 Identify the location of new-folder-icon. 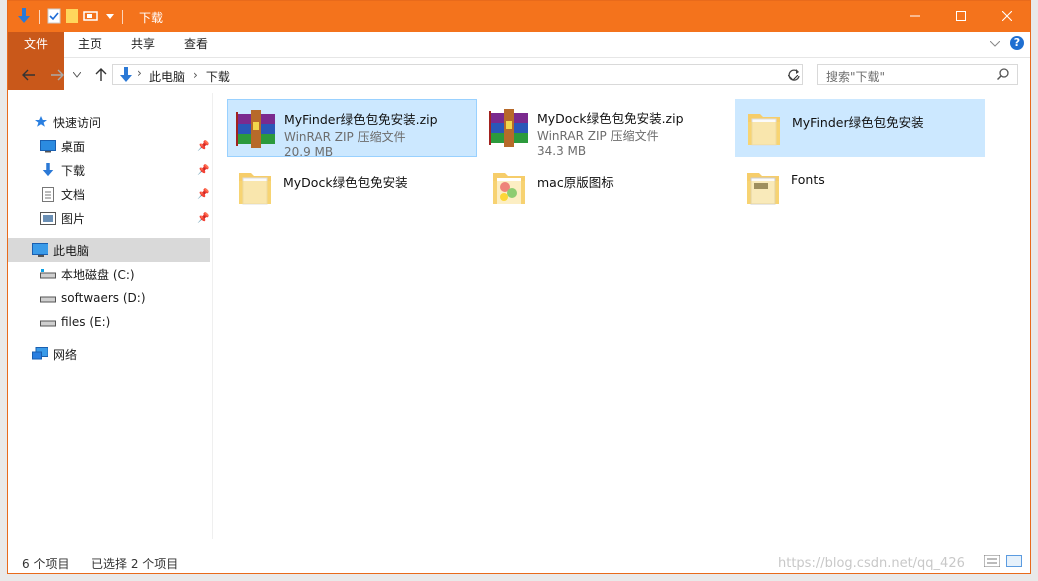
(72, 17).